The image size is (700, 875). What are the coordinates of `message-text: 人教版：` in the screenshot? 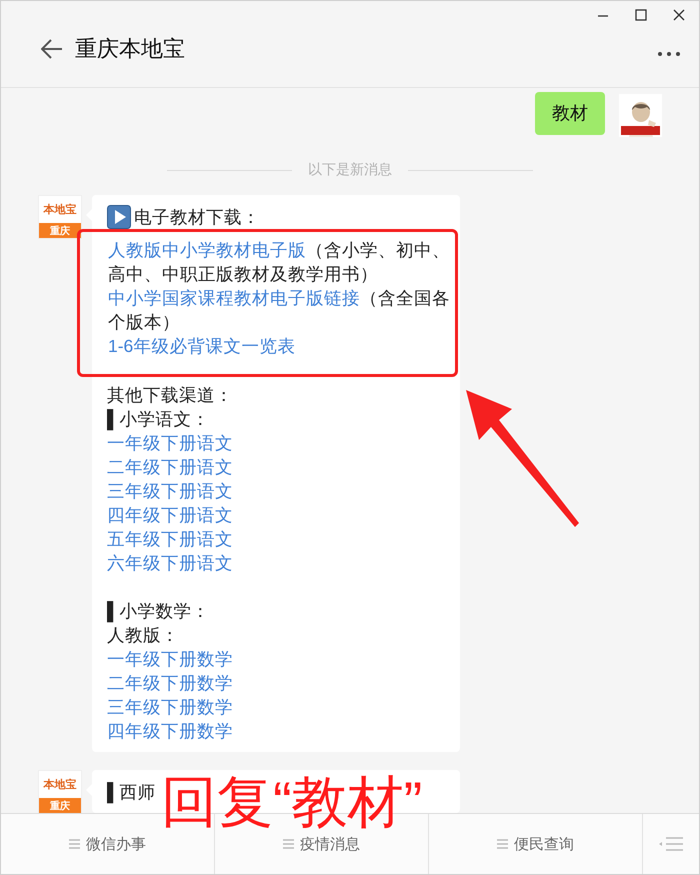 It's located at (143, 635).